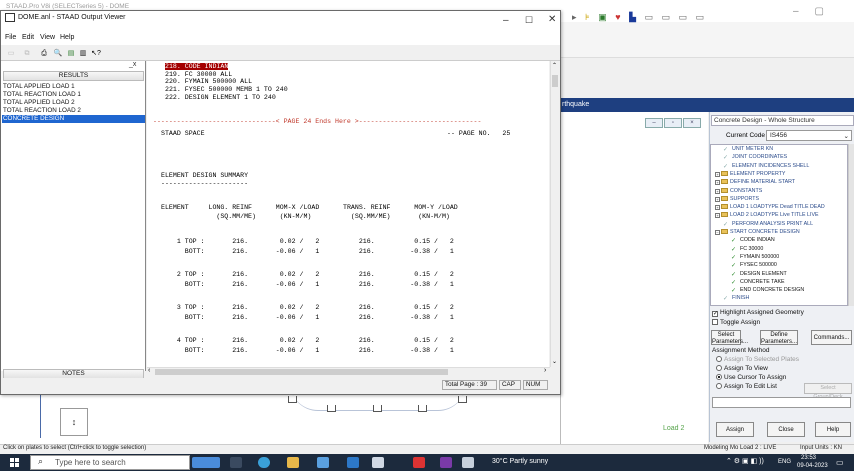  Describe the element at coordinates (468, 462) in the screenshot. I see `output-viewer-taskbar-icon` at that location.